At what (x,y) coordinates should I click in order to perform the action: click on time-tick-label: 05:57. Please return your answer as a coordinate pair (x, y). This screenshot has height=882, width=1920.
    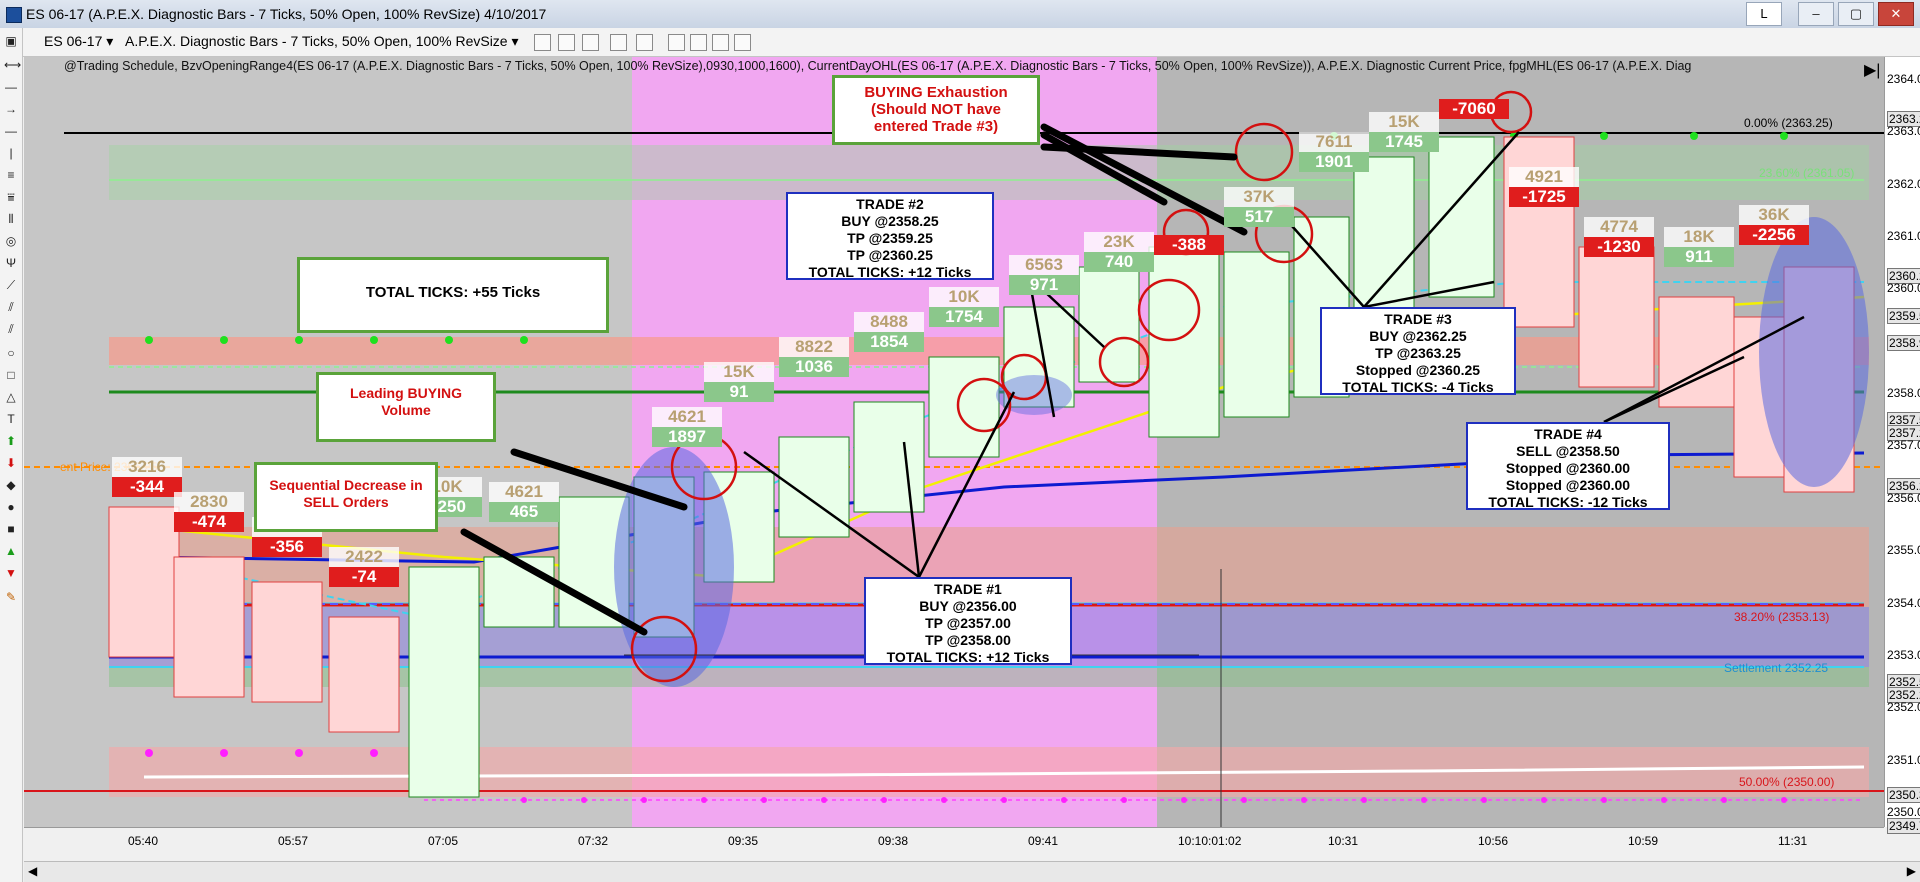
    Looking at the image, I should click on (293, 841).